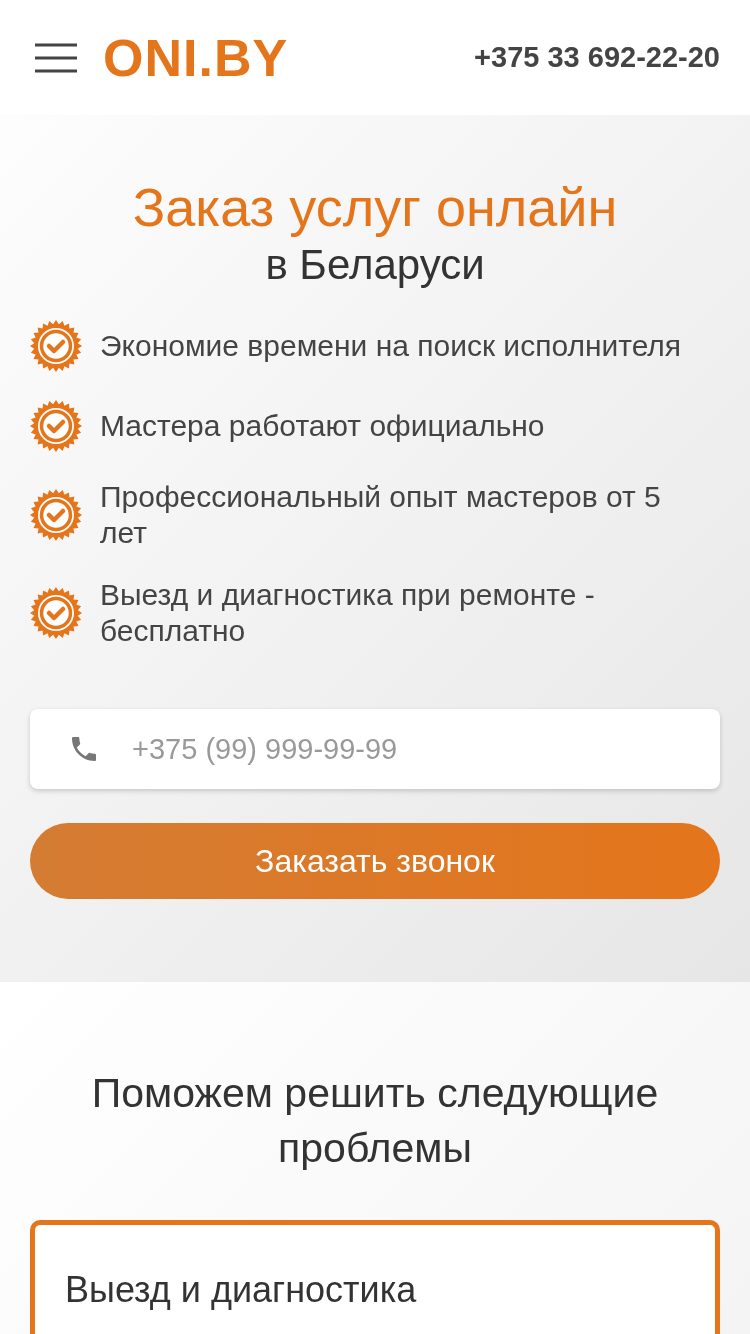 The height and width of the screenshot is (1334, 750). Describe the element at coordinates (322, 426) in the screenshot. I see `feature-text: Мастера работают официально` at that location.